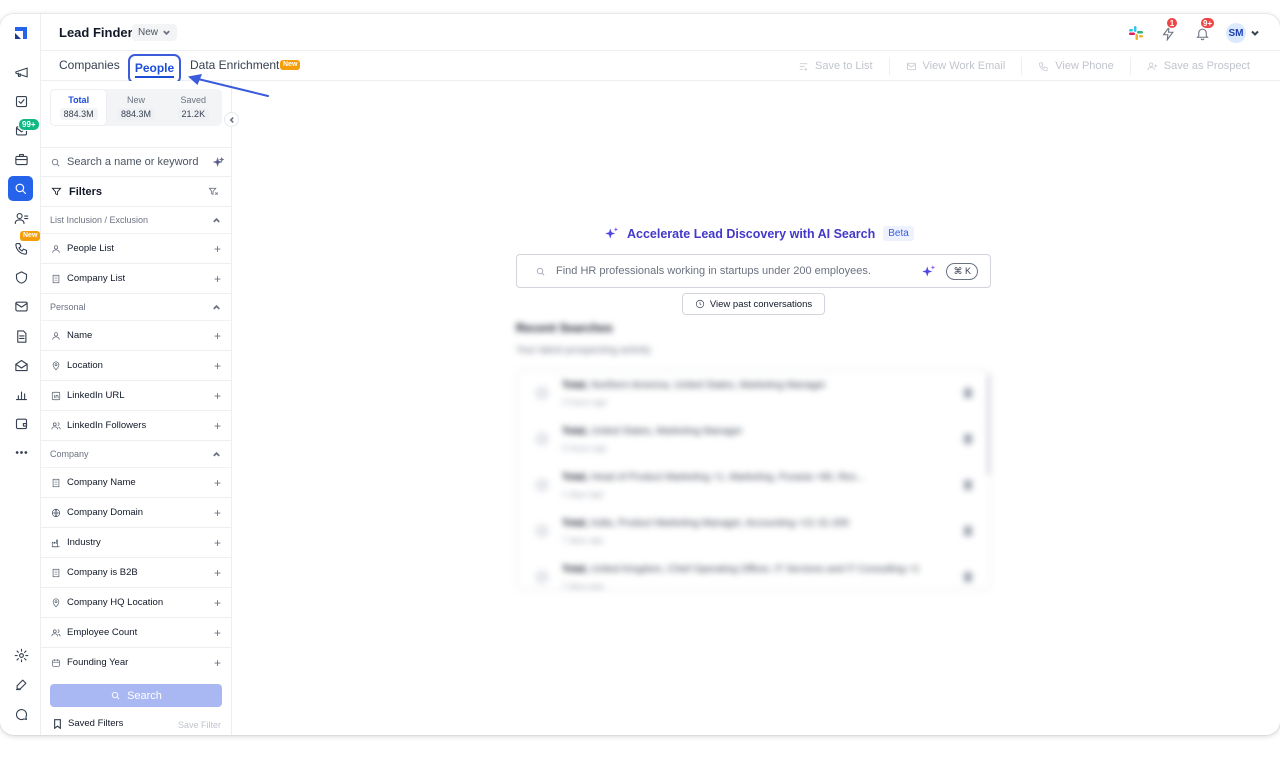 This screenshot has height=759, width=1280. I want to click on stat-new-value: 884.3M, so click(135, 114).